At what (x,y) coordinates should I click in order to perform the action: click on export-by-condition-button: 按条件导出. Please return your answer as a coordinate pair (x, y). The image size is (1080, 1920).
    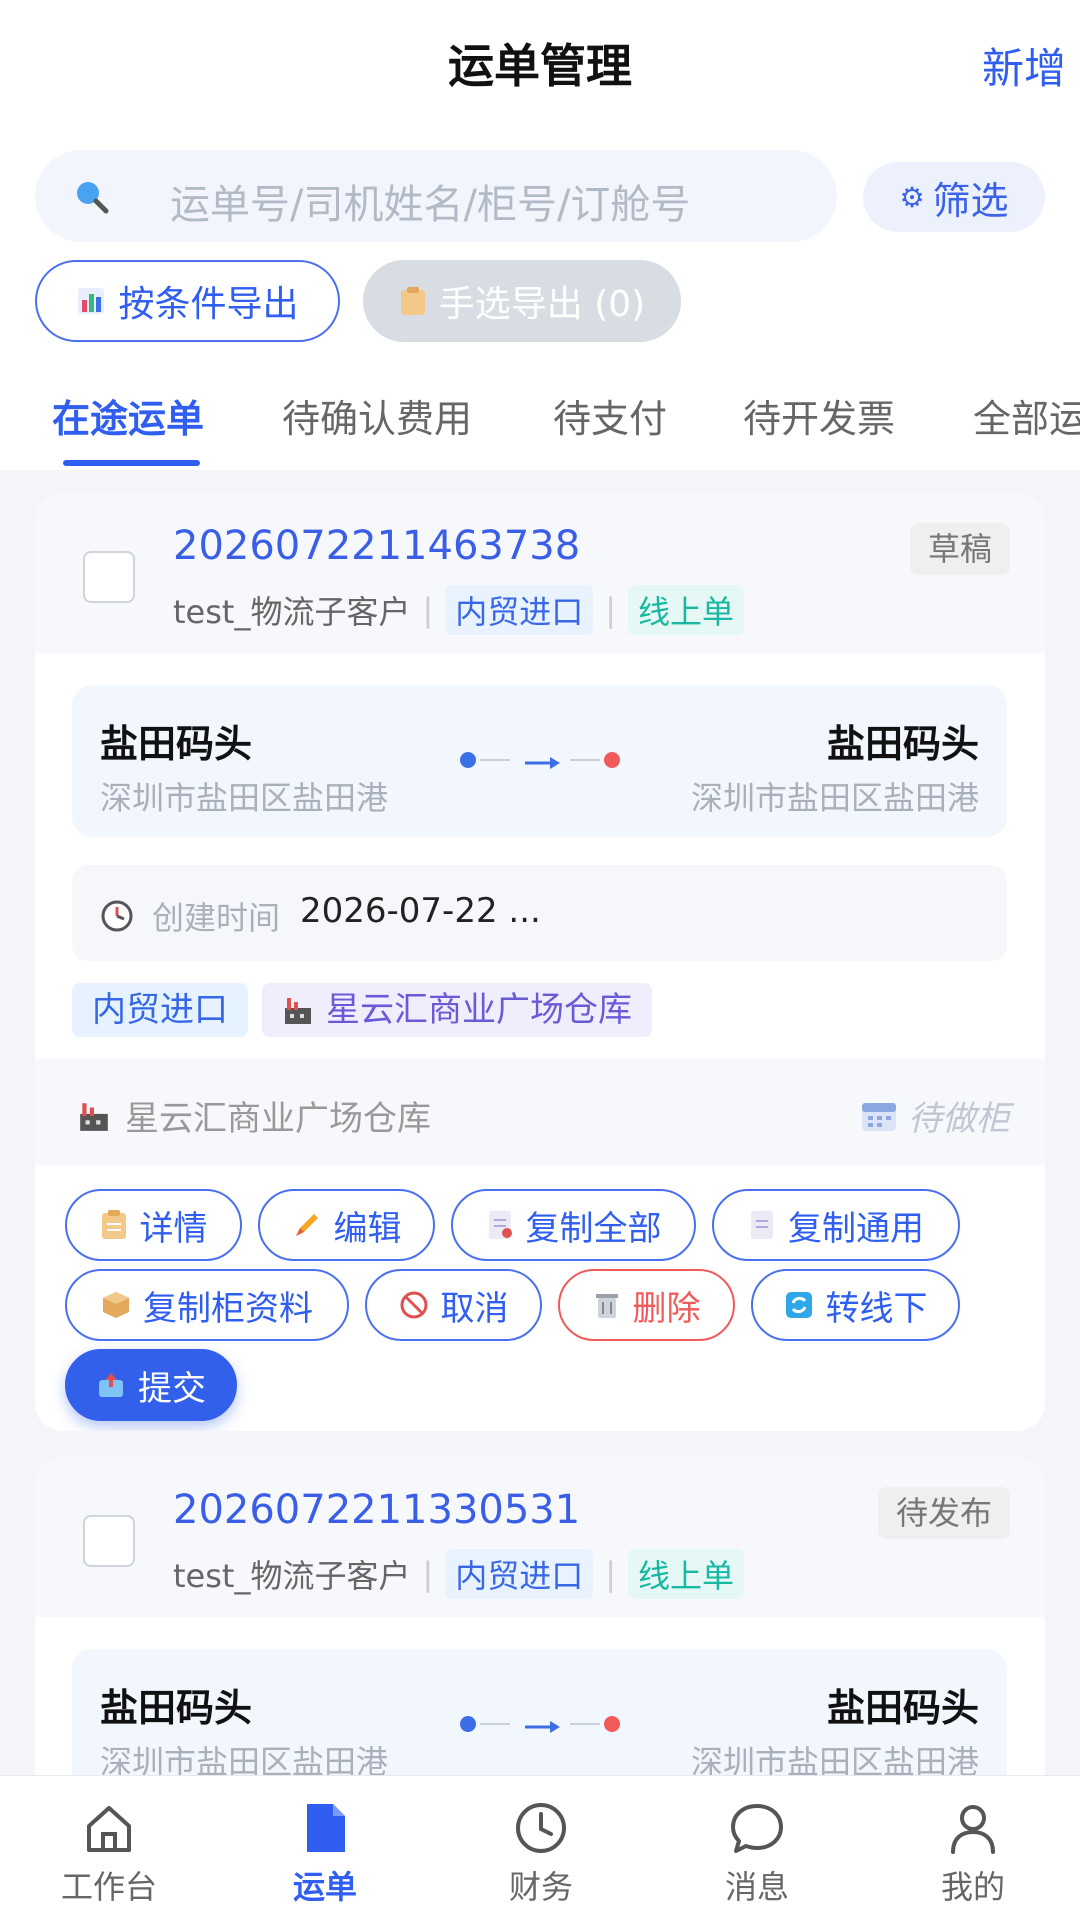
    Looking at the image, I should click on (187, 301).